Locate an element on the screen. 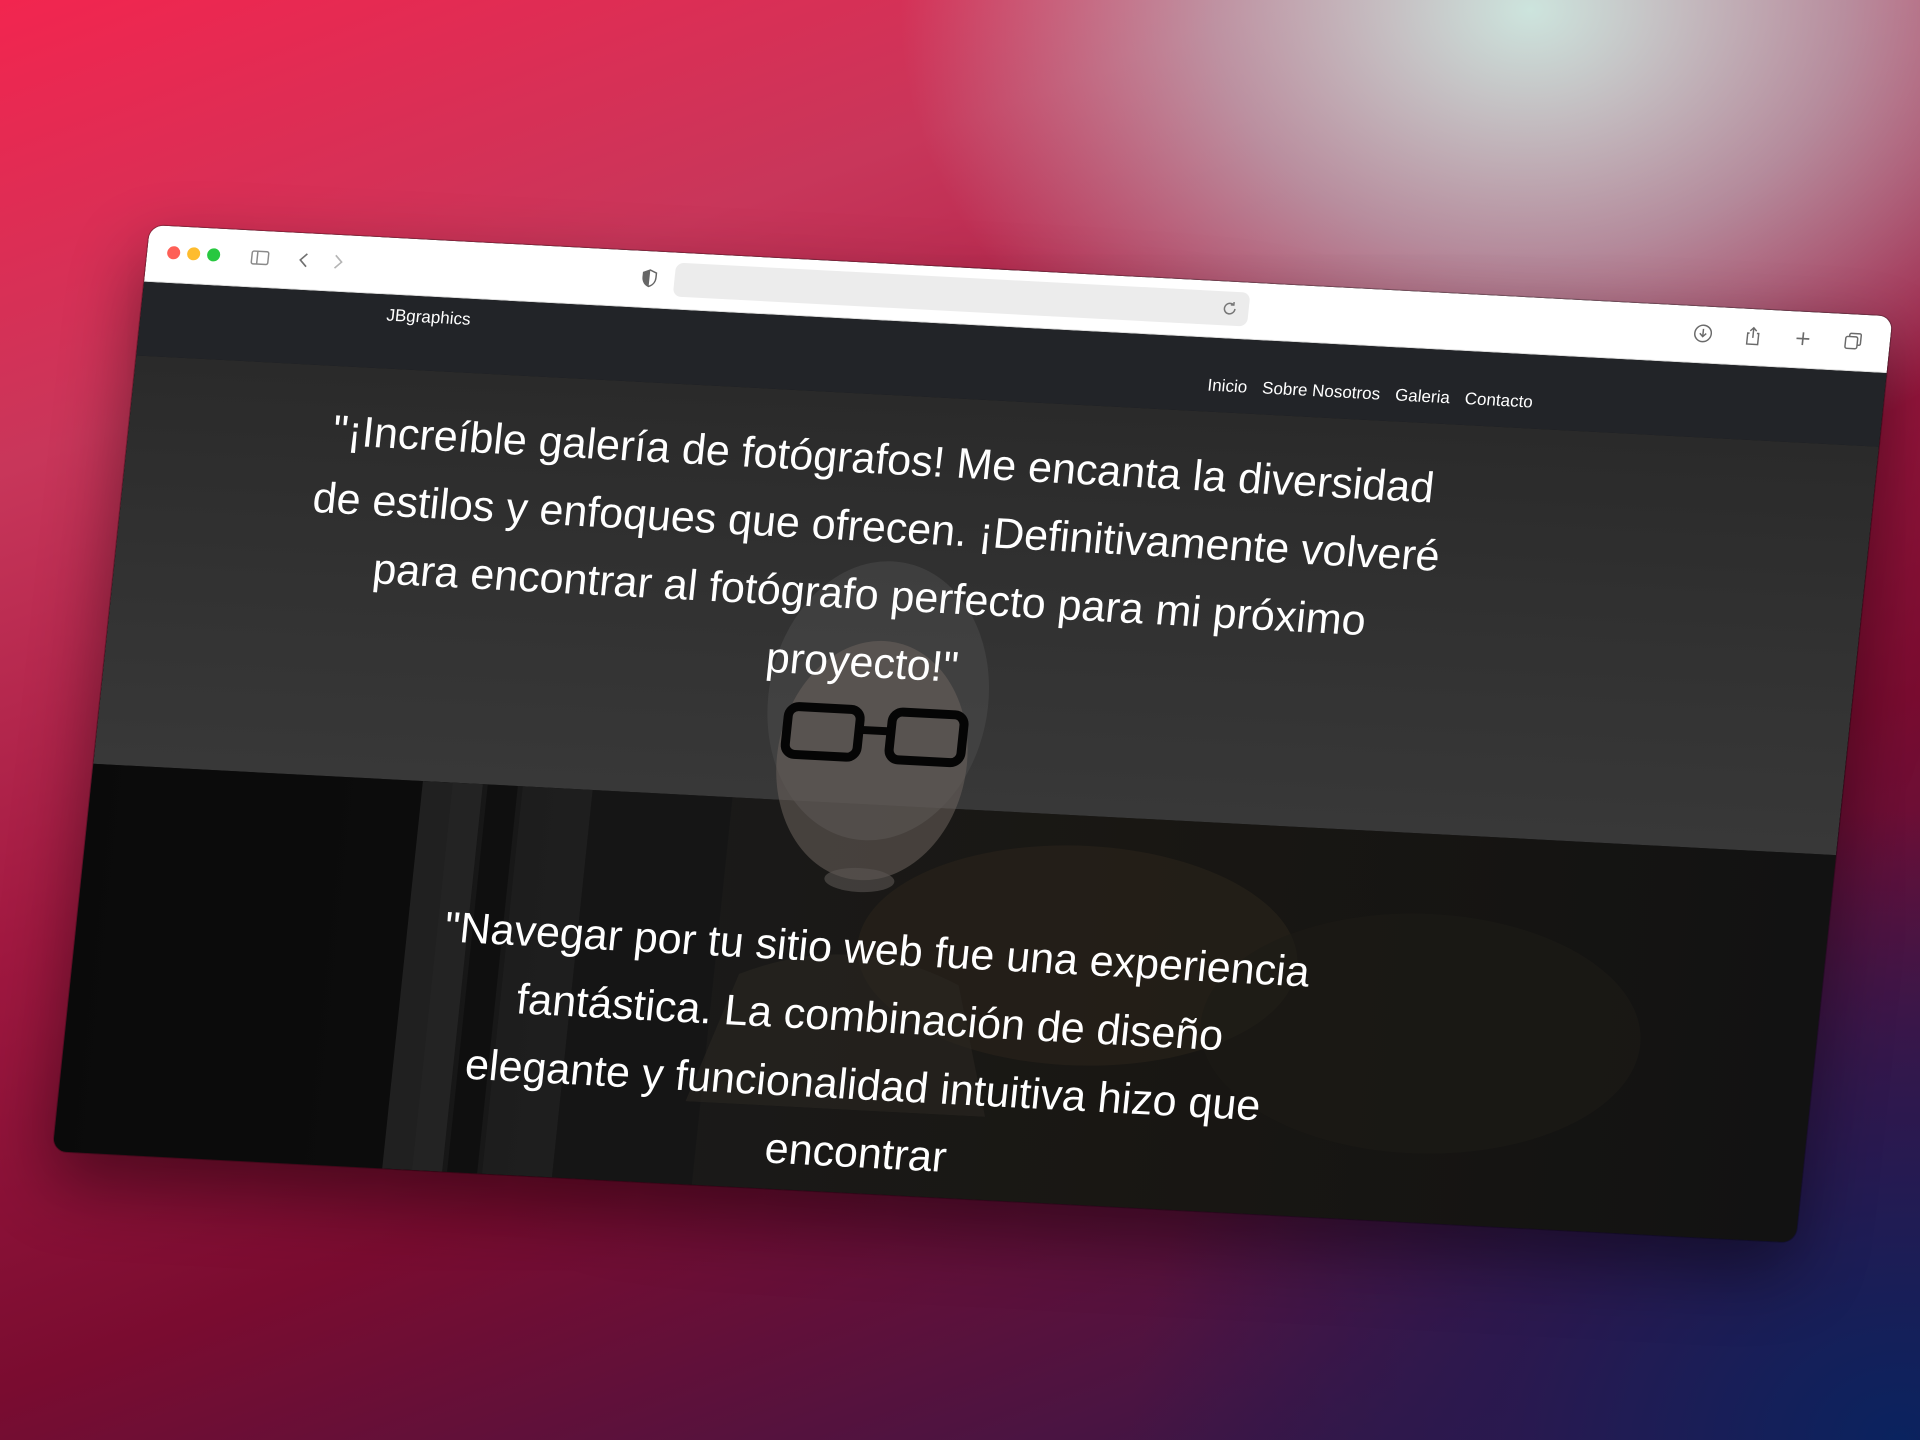 The image size is (1920, 1440). reload-icon is located at coordinates (1230, 308).